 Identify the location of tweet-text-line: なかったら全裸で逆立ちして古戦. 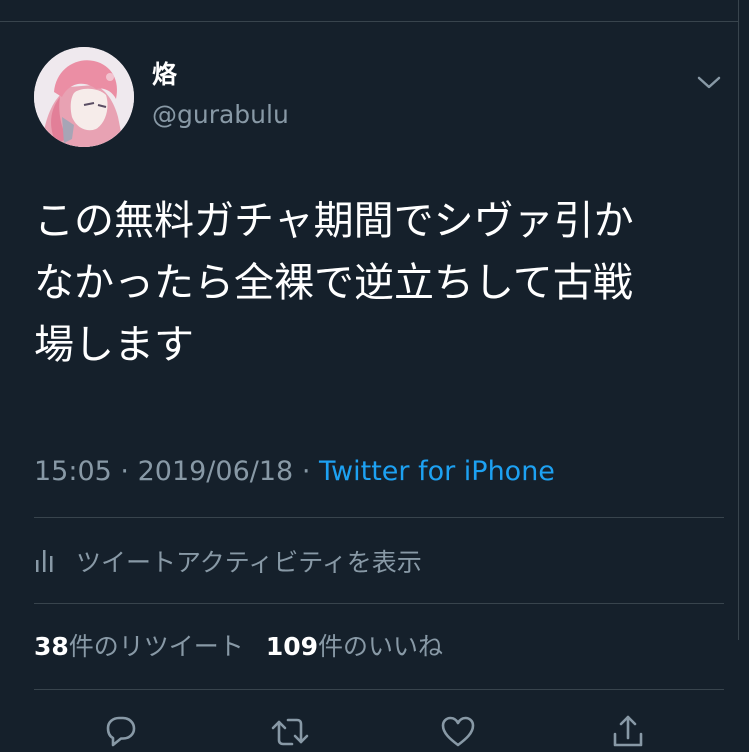
(333, 283).